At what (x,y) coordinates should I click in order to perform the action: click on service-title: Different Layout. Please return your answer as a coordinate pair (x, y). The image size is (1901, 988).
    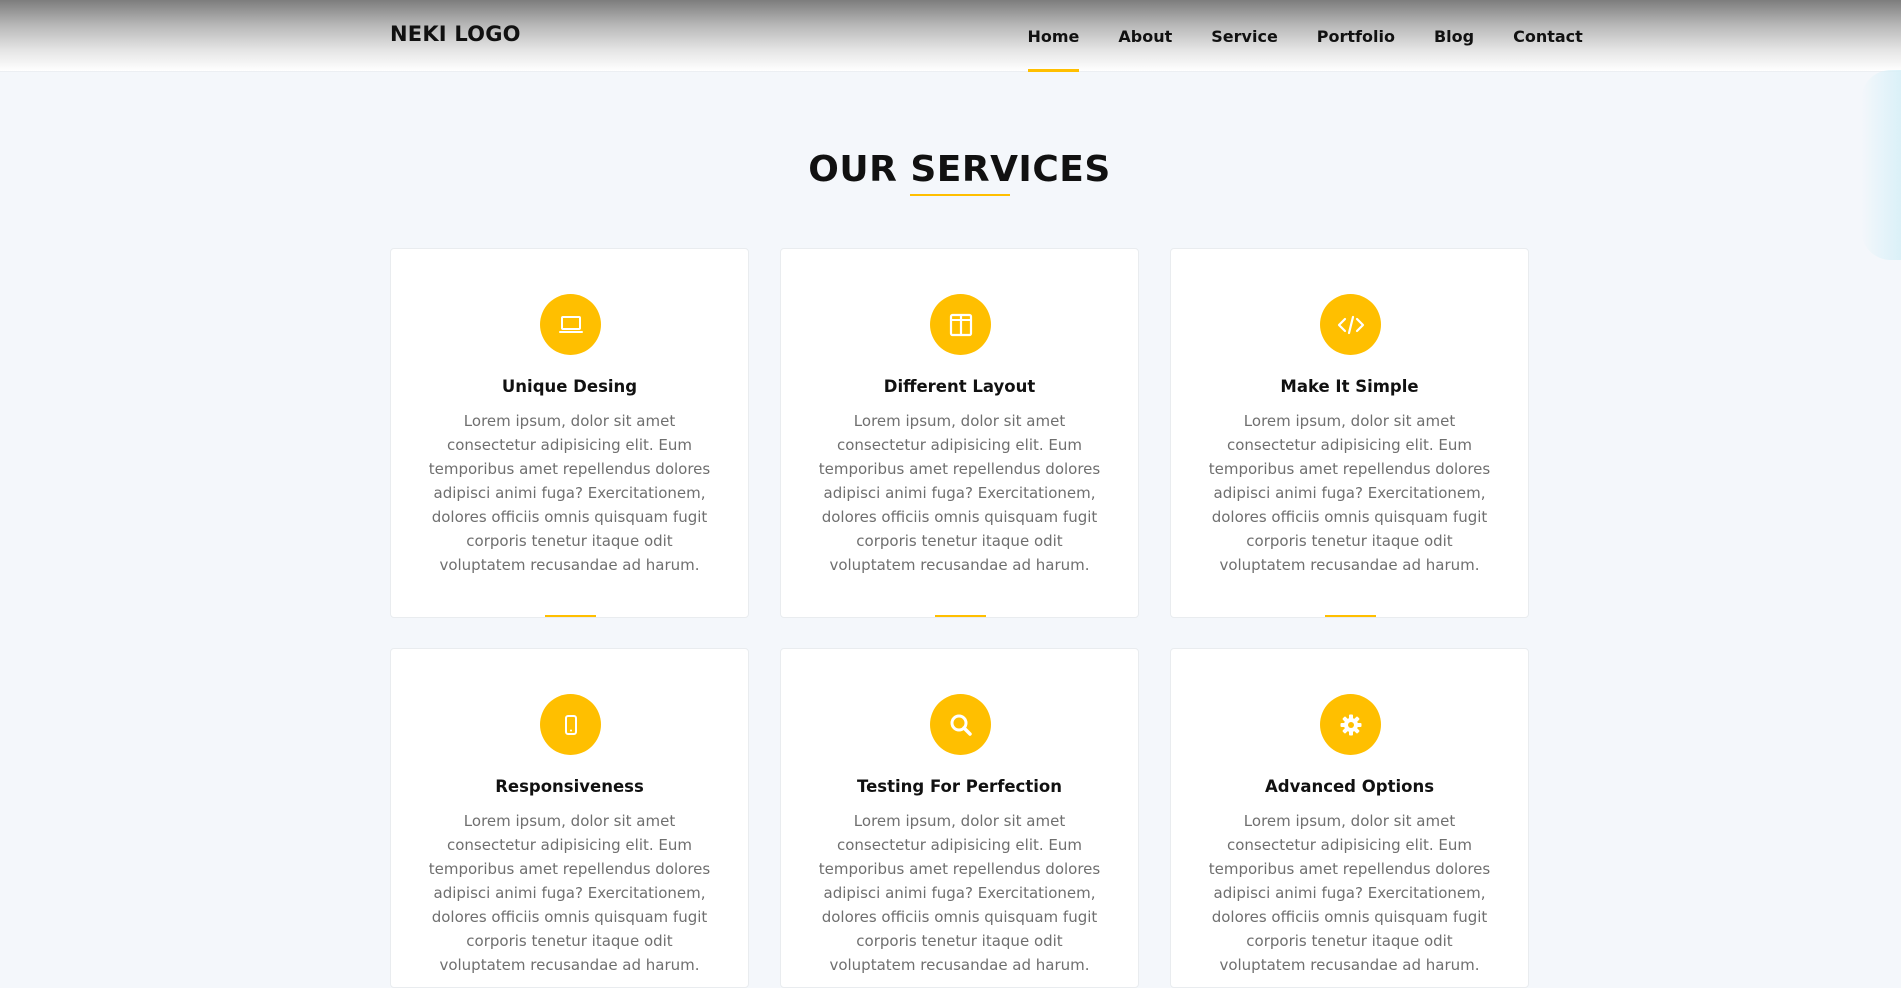
    Looking at the image, I should click on (959, 386).